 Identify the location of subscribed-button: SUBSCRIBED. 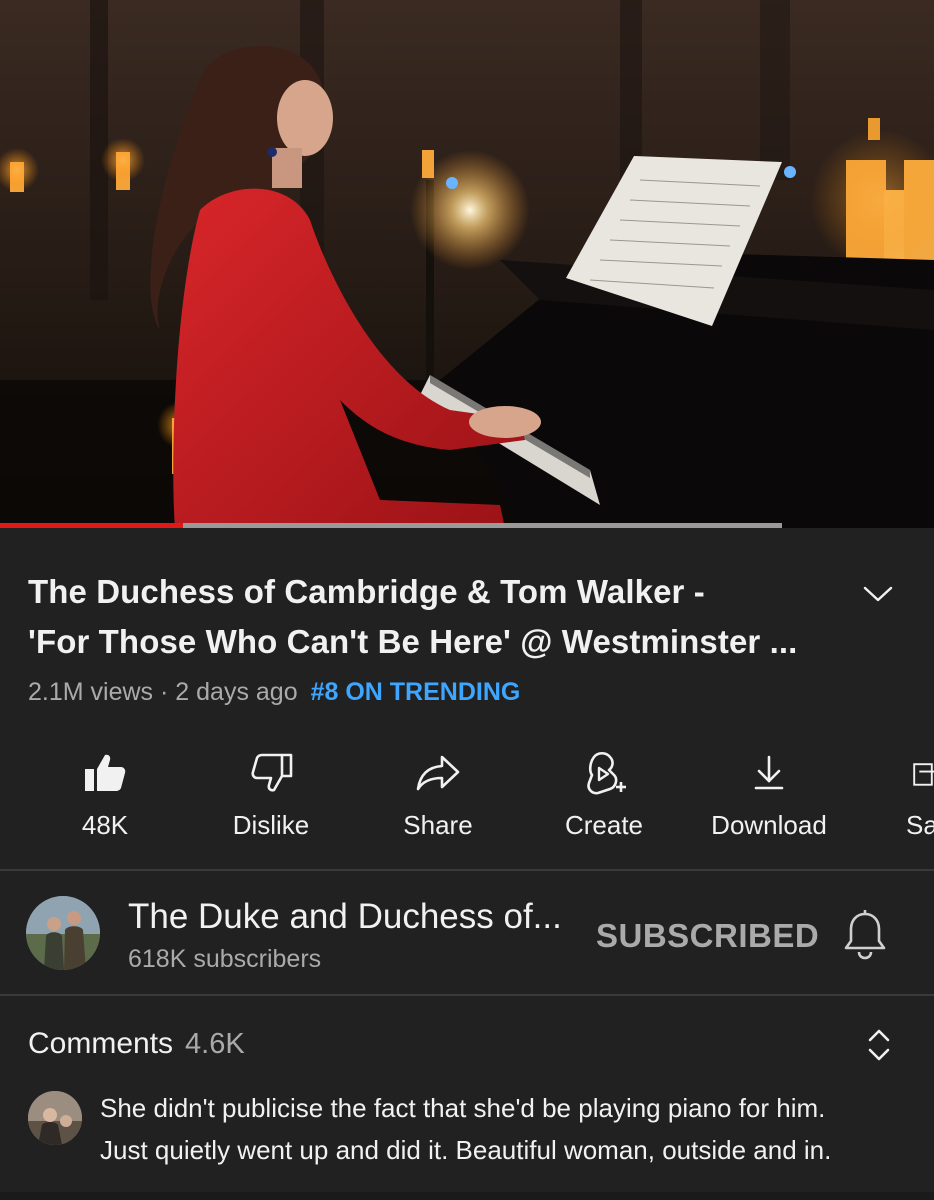
(707, 936).